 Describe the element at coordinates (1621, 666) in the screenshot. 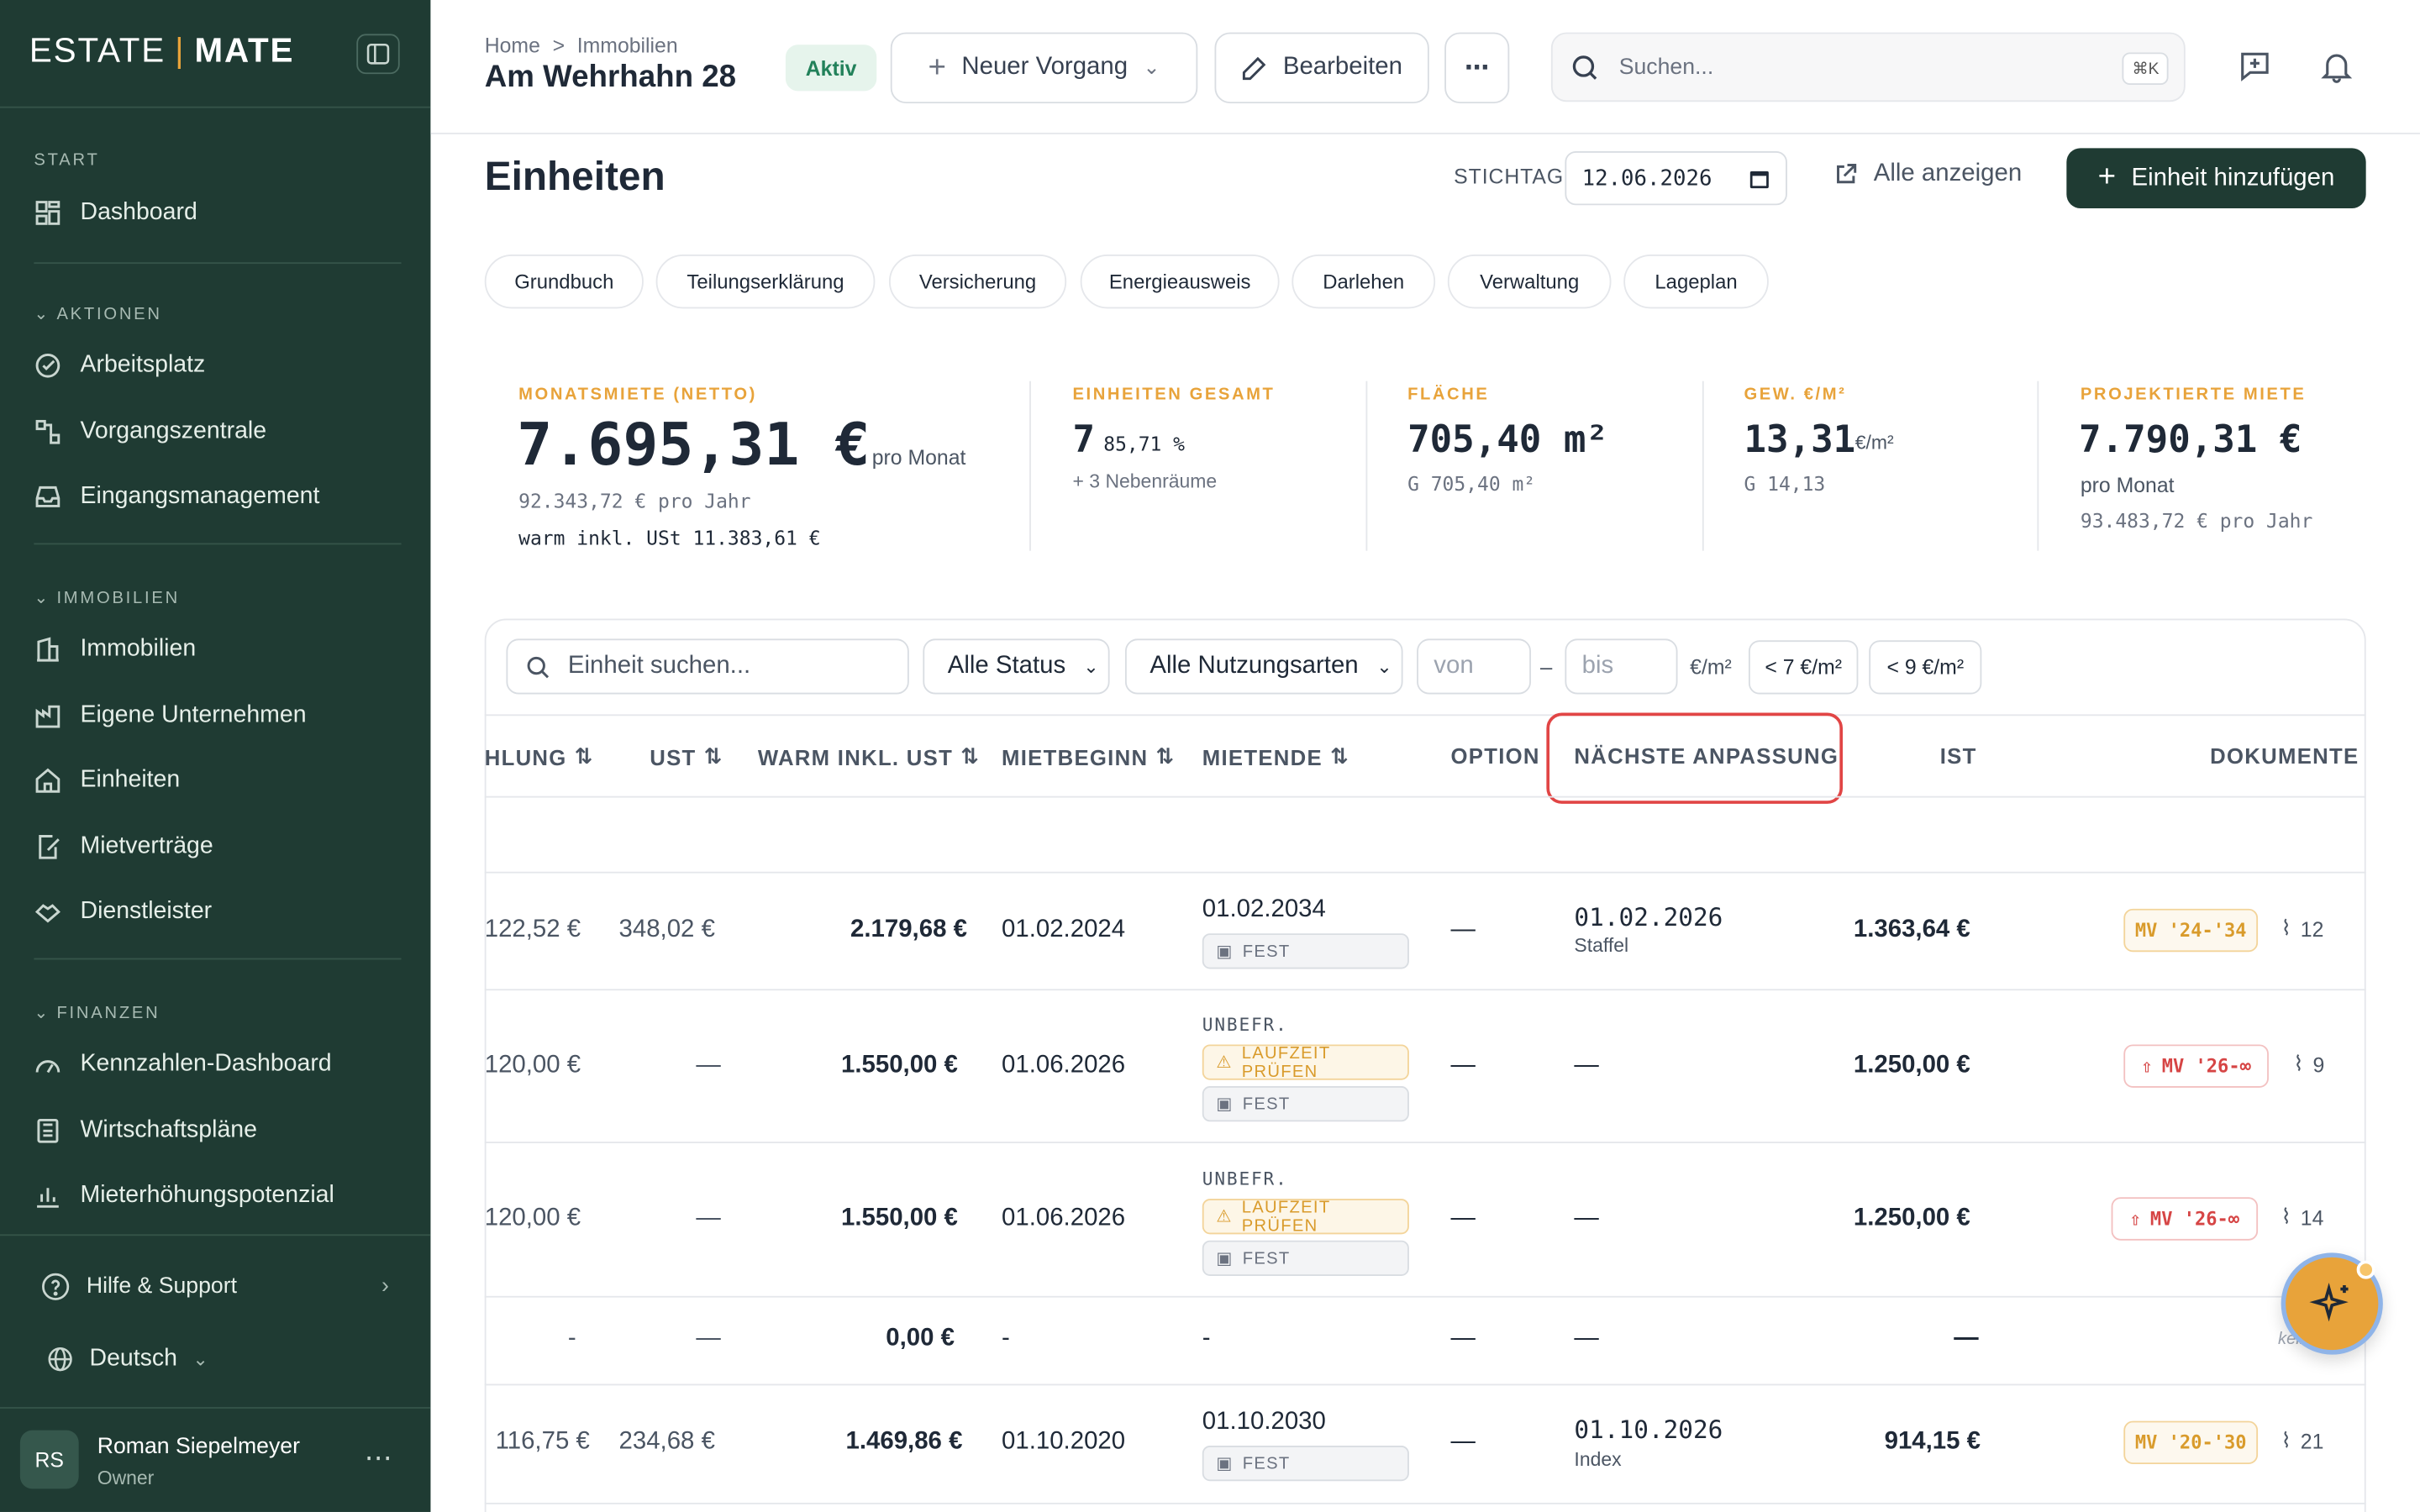

I see `price-max-input: bis` at that location.